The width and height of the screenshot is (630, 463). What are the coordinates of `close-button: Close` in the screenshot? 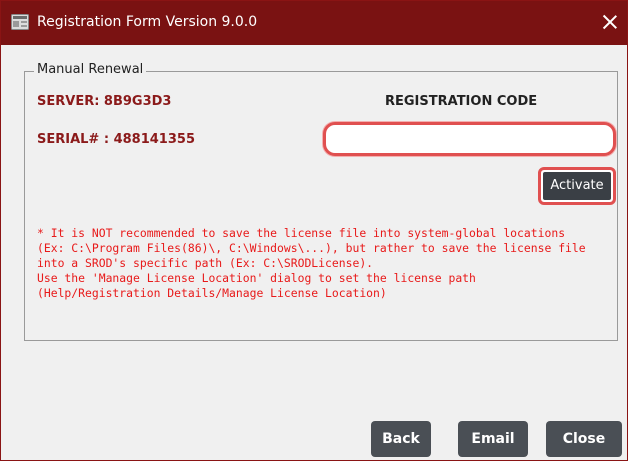 It's located at (584, 439).